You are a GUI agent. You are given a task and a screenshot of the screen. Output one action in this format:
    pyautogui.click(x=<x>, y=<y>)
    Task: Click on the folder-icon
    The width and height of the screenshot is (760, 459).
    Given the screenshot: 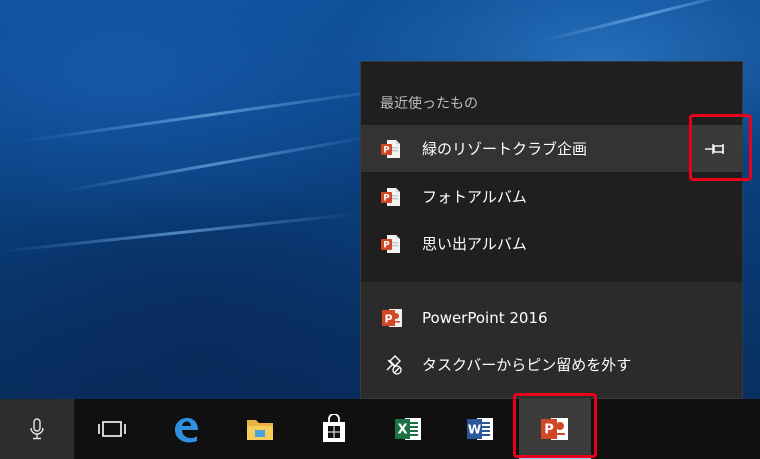 What is the action you would take?
    pyautogui.click(x=260, y=430)
    